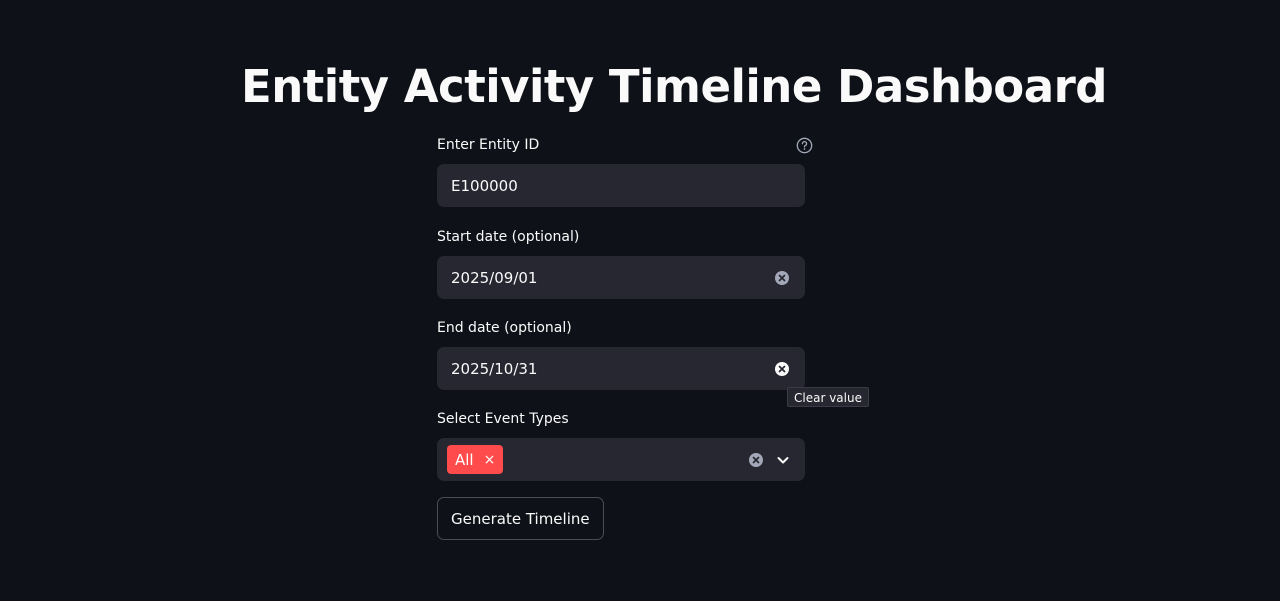 The height and width of the screenshot is (601, 1280). What do you see at coordinates (520, 518) in the screenshot?
I see `generate-timeline-button: Generate Timeline` at bounding box center [520, 518].